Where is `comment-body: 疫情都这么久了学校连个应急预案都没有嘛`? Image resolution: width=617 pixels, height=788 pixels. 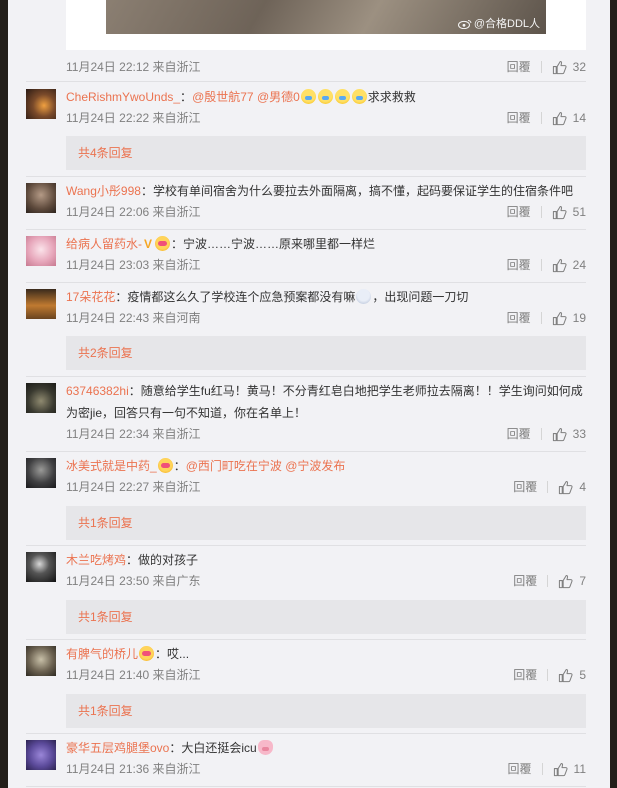
comment-body: 疫情都这么久了学校连个应急预案都没有嘛 is located at coordinates (241, 297).